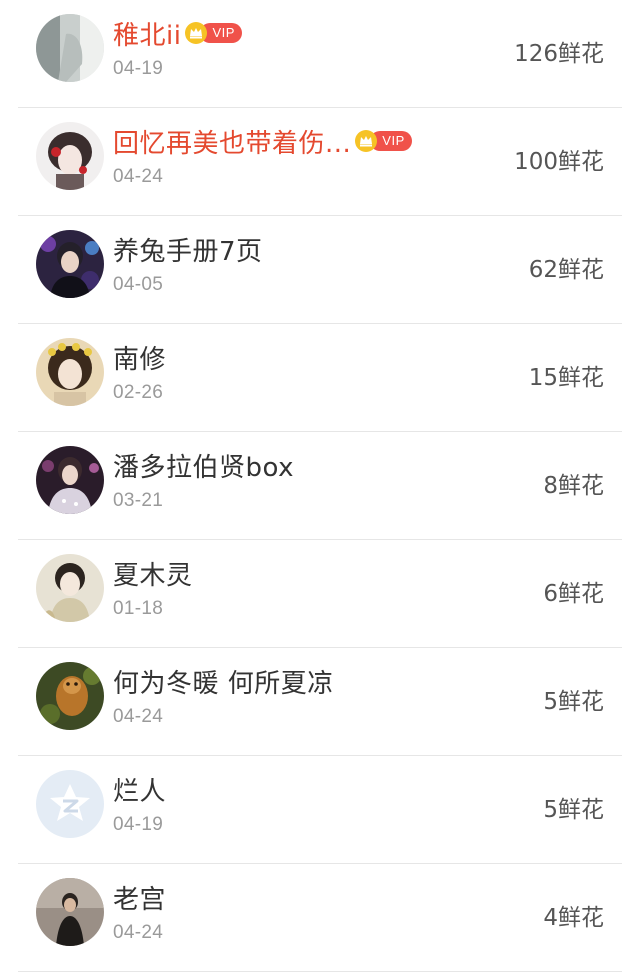 This screenshot has width=640, height=974. I want to click on date-label: 03-21, so click(138, 500).